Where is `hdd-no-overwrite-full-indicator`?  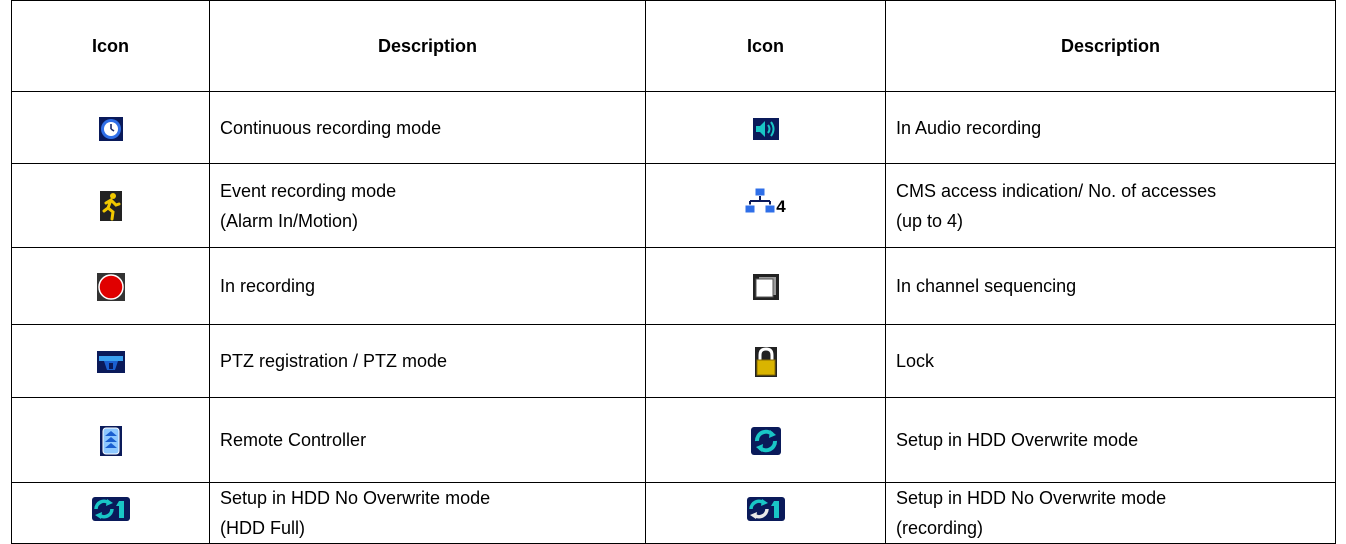 hdd-no-overwrite-full-indicator is located at coordinates (110, 508).